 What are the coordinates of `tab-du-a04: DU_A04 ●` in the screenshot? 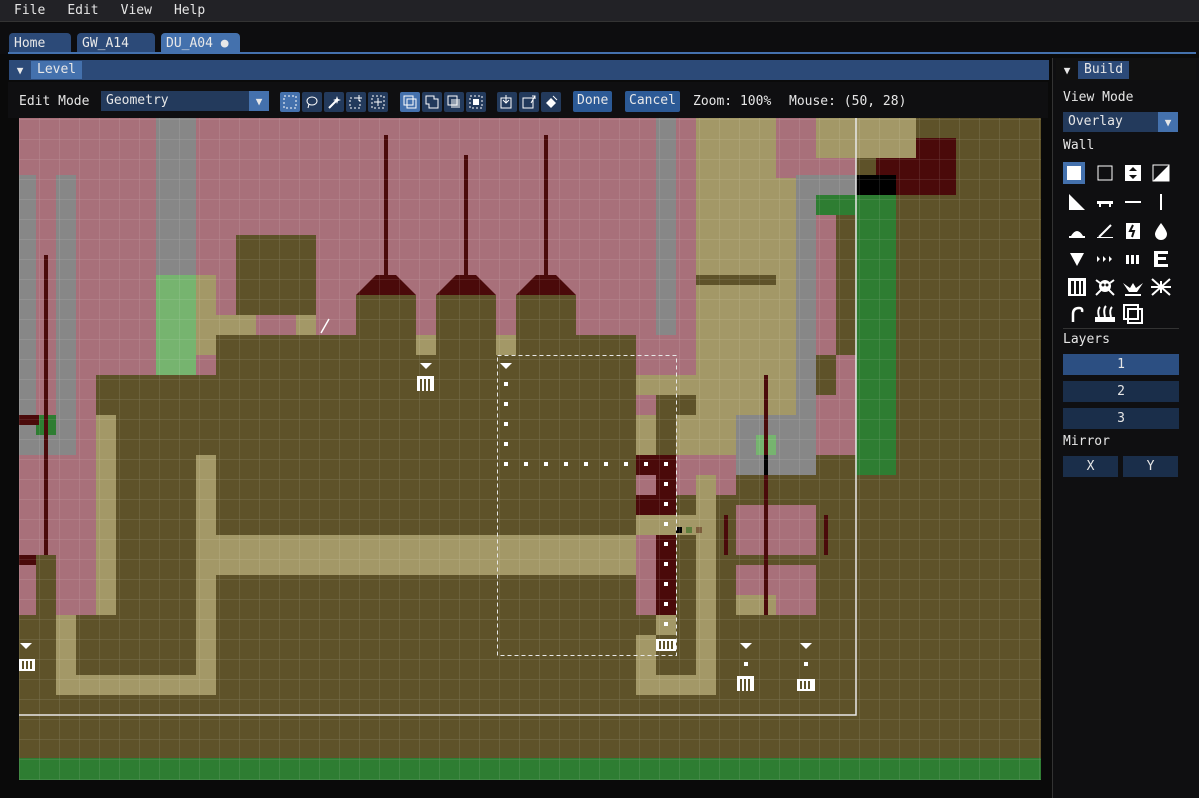 It's located at (200, 43).